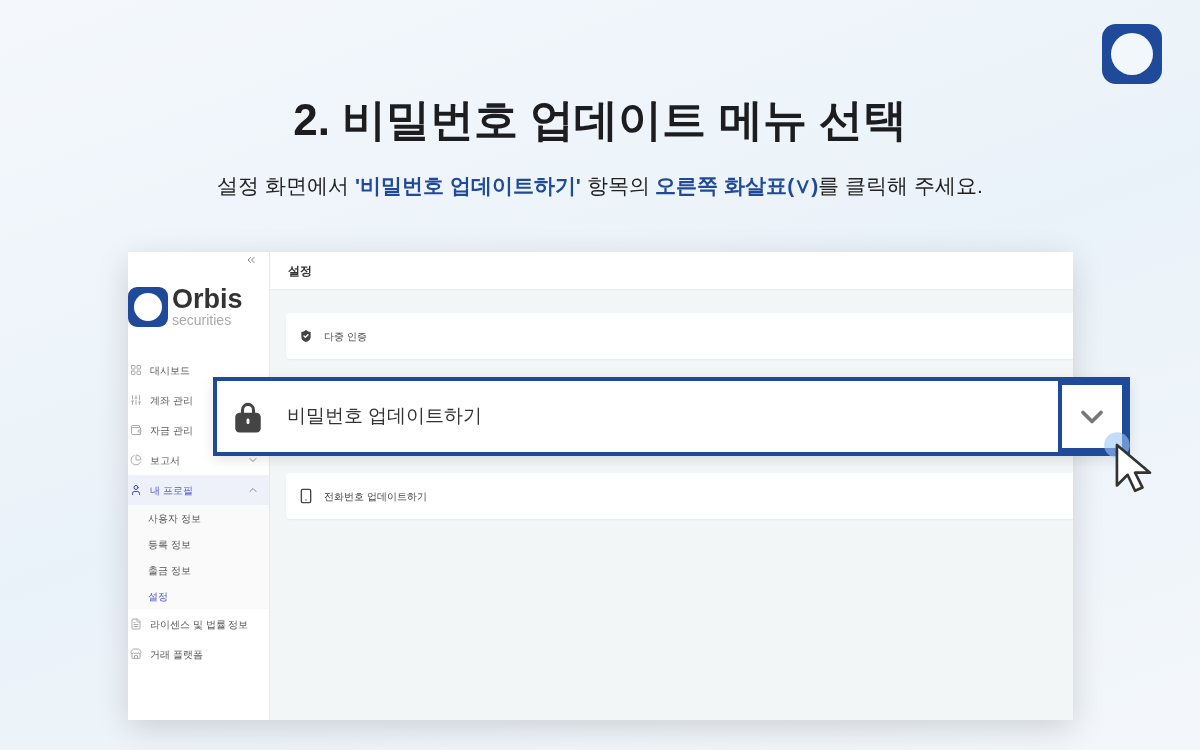 The image size is (1200, 750). Describe the element at coordinates (679, 336) in the screenshot. I see `settings-row: 다중 인증` at that location.